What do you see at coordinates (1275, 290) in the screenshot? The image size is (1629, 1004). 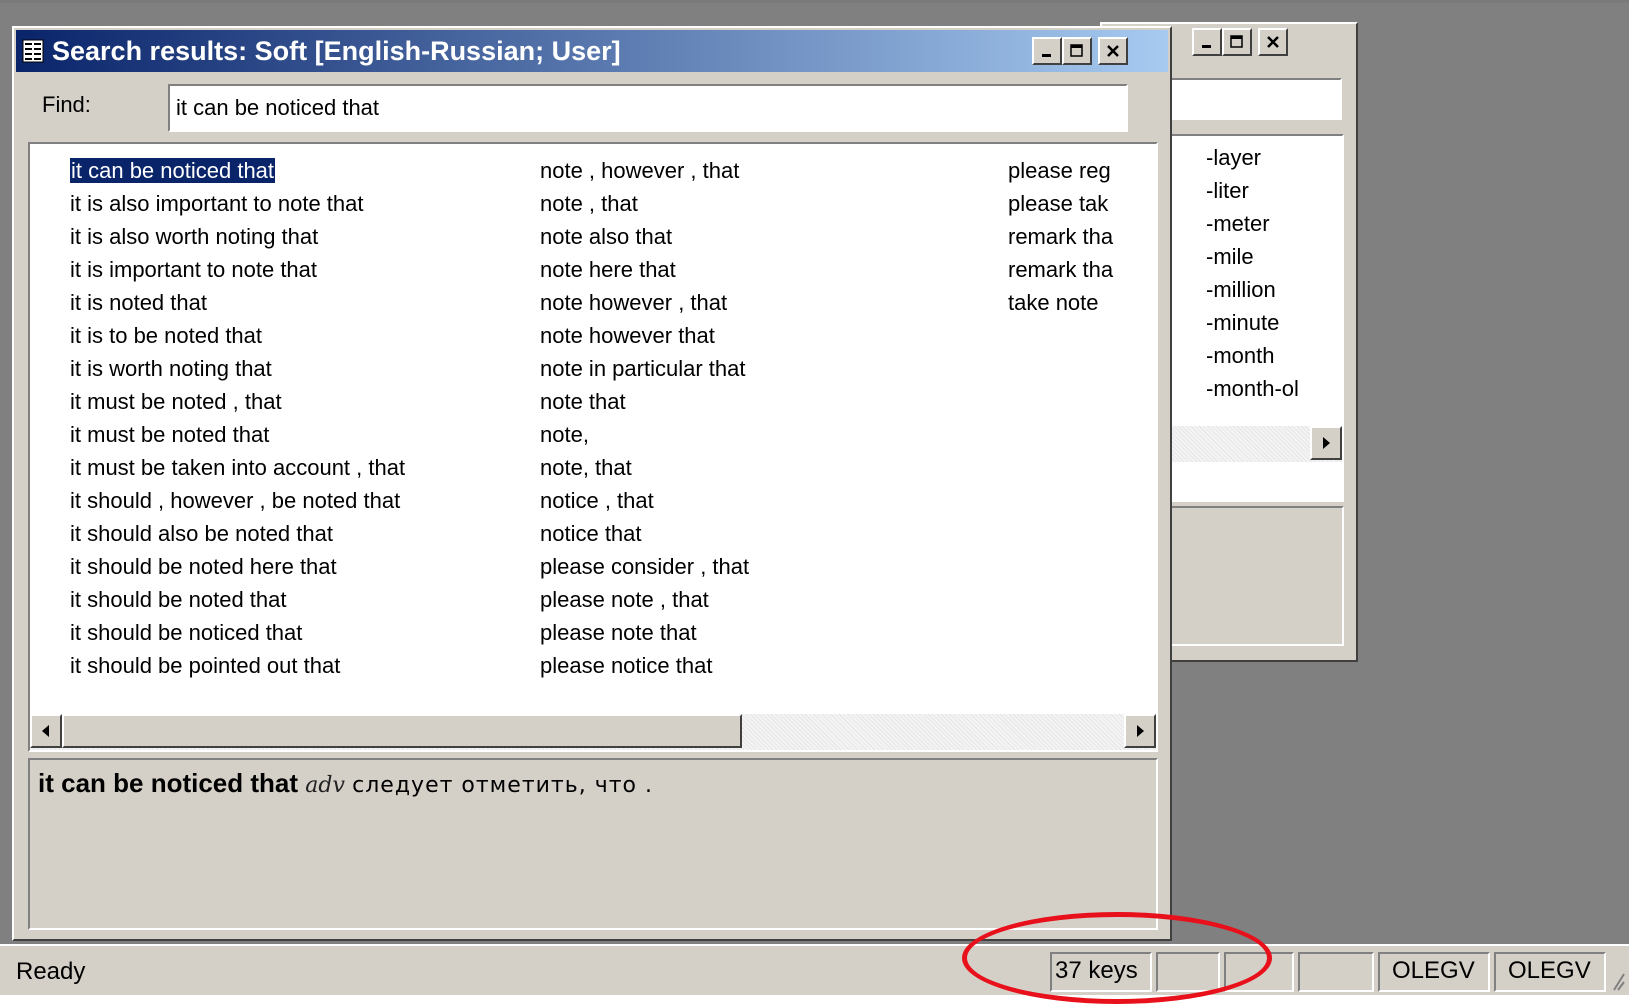 I see `list-item: -million` at bounding box center [1275, 290].